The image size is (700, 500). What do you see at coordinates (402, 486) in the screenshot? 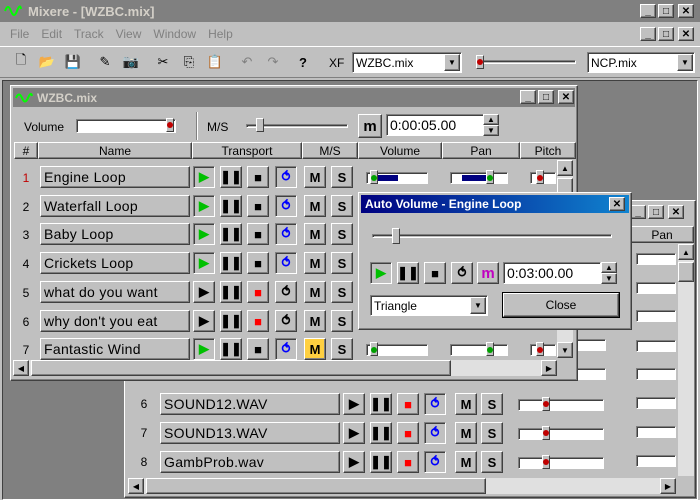
I see `back-hscroll: ◀ ▶` at bounding box center [402, 486].